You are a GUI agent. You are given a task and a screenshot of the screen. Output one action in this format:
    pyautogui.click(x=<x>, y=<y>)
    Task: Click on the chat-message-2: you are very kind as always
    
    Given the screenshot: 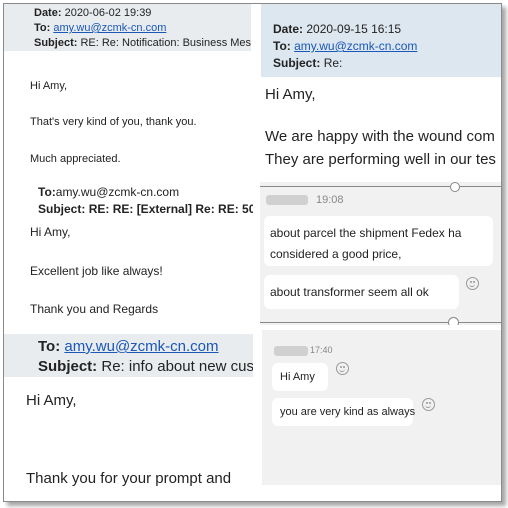 What is the action you would take?
    pyautogui.click(x=344, y=412)
    